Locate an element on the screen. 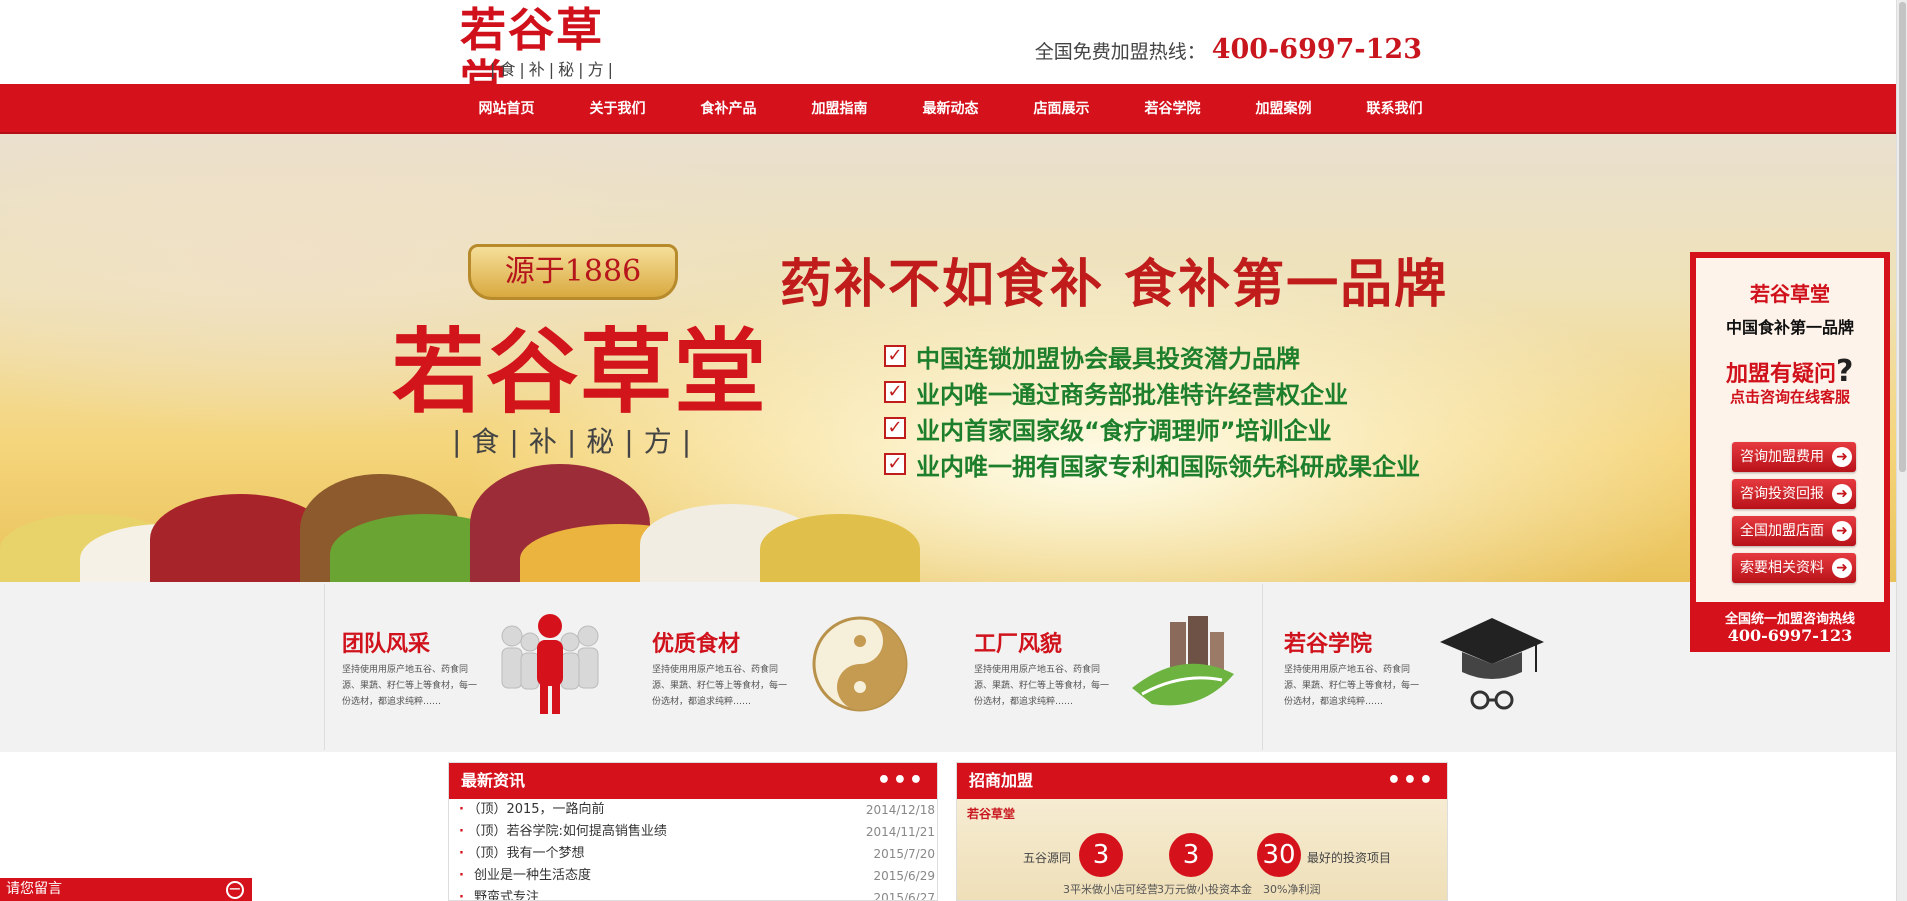 The width and height of the screenshot is (1907, 901). news-item-title: （顶）2015，一路向前 is located at coordinates (532, 810).